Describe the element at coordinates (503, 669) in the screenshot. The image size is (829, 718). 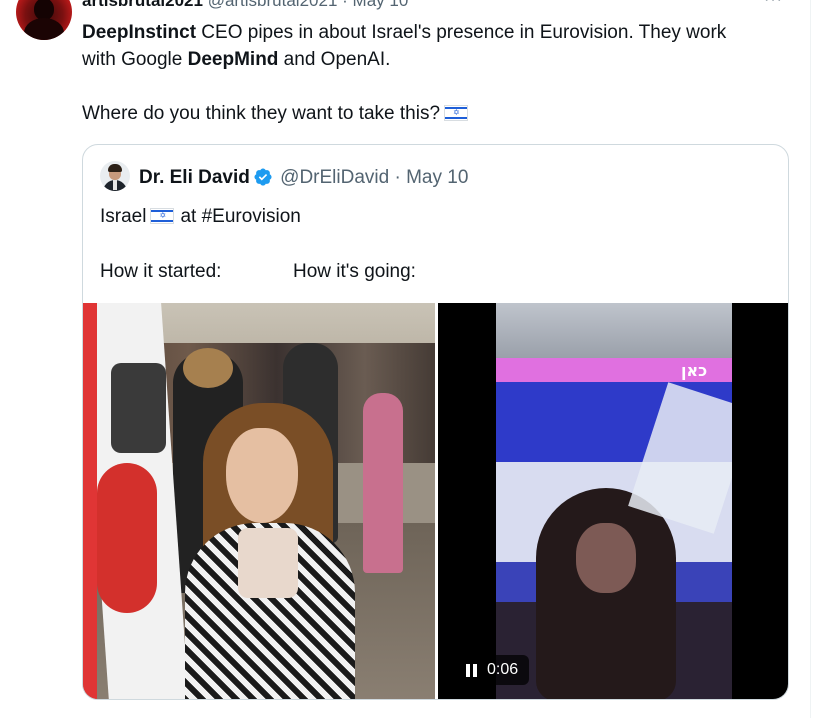
I see `video-timestamp: 0:06` at that location.